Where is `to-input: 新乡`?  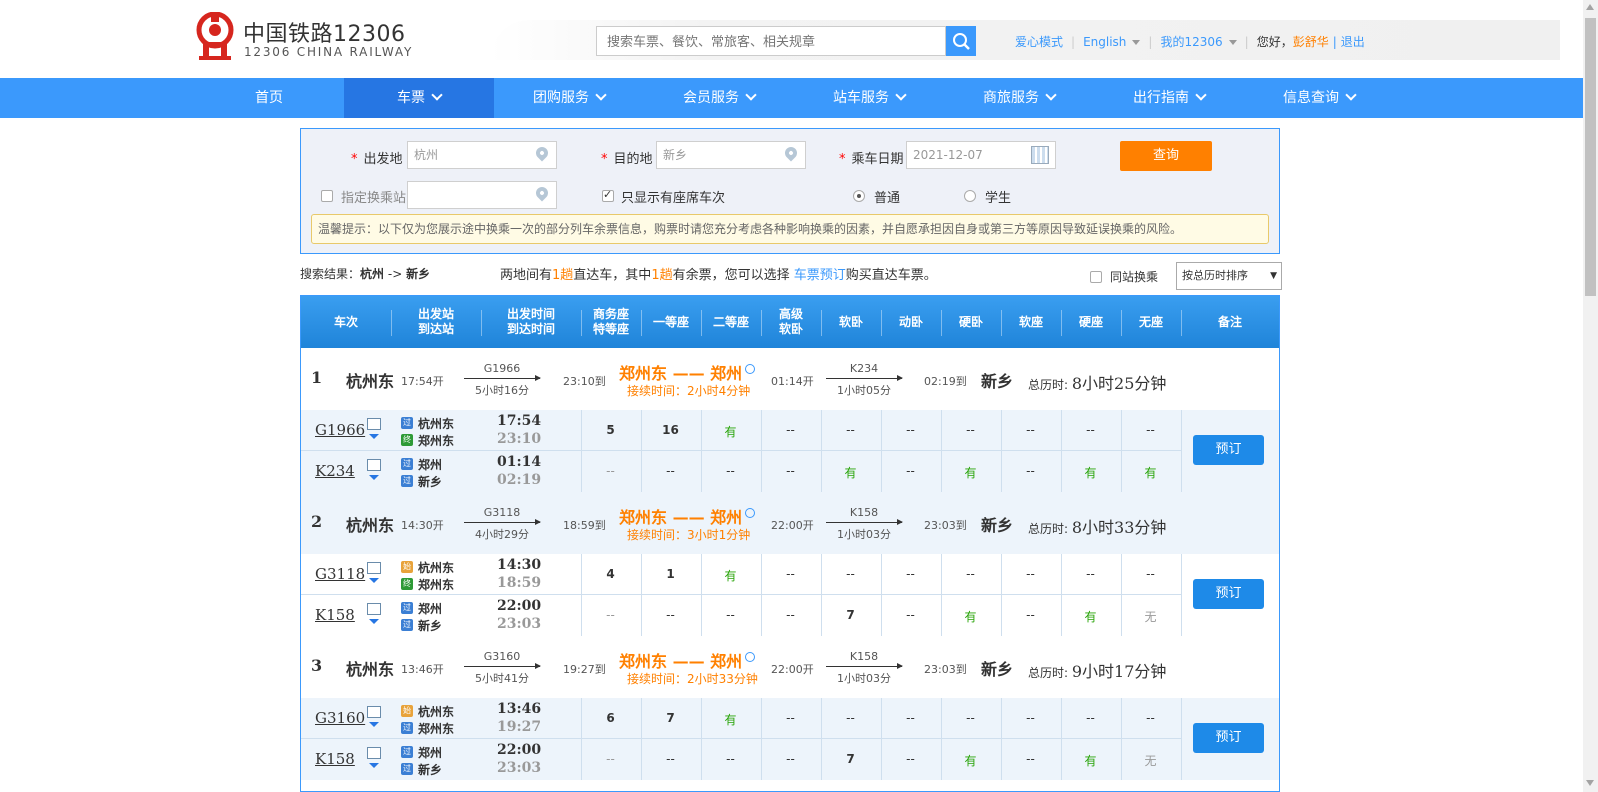 to-input: 新乡 is located at coordinates (731, 155).